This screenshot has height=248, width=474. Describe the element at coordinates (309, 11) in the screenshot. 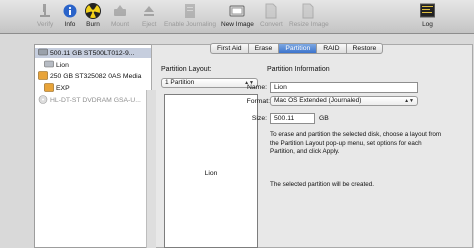

I see `resize-image-icon` at that location.